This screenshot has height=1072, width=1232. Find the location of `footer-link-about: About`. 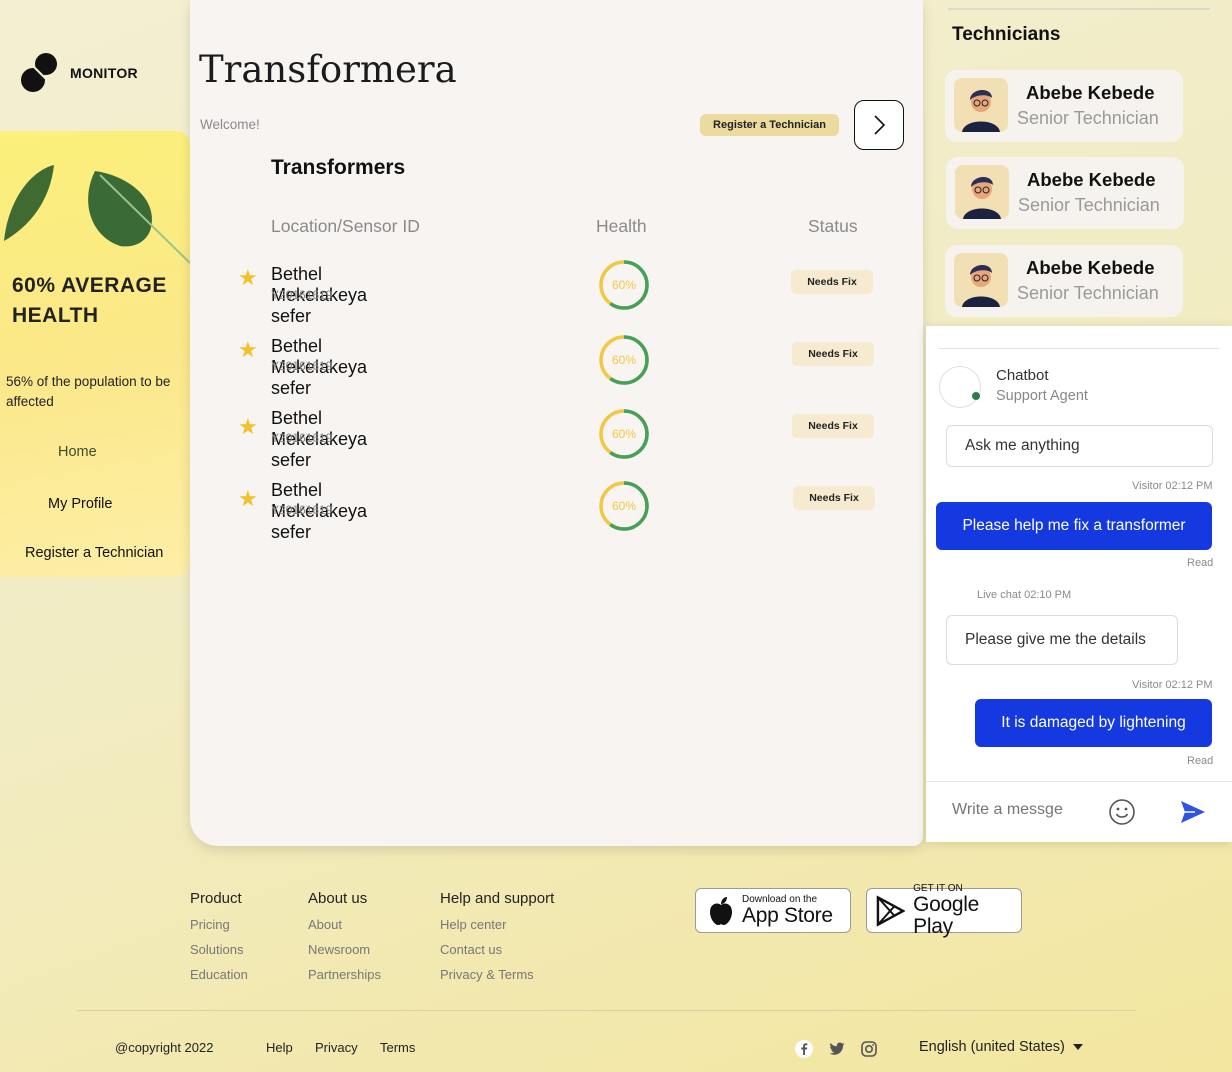

footer-link-about: About is located at coordinates (325, 924).